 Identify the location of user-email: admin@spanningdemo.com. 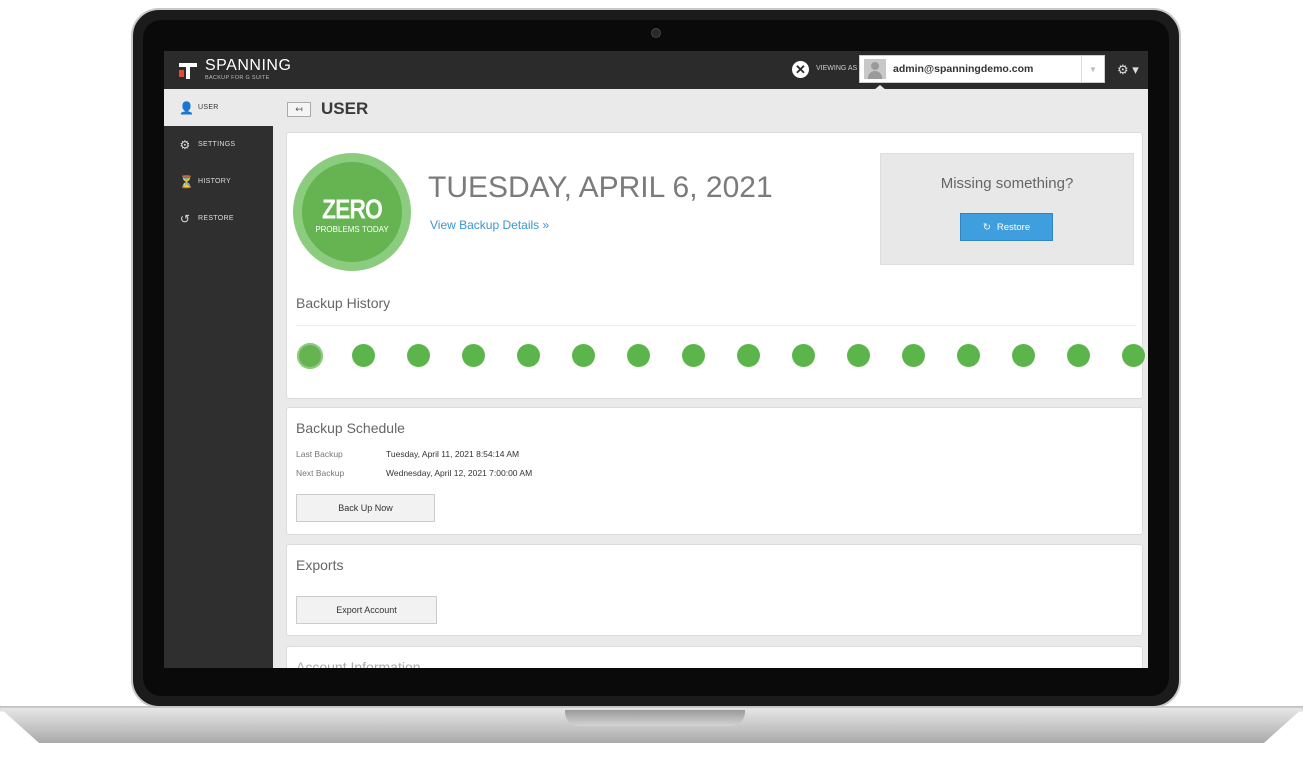
(963, 69).